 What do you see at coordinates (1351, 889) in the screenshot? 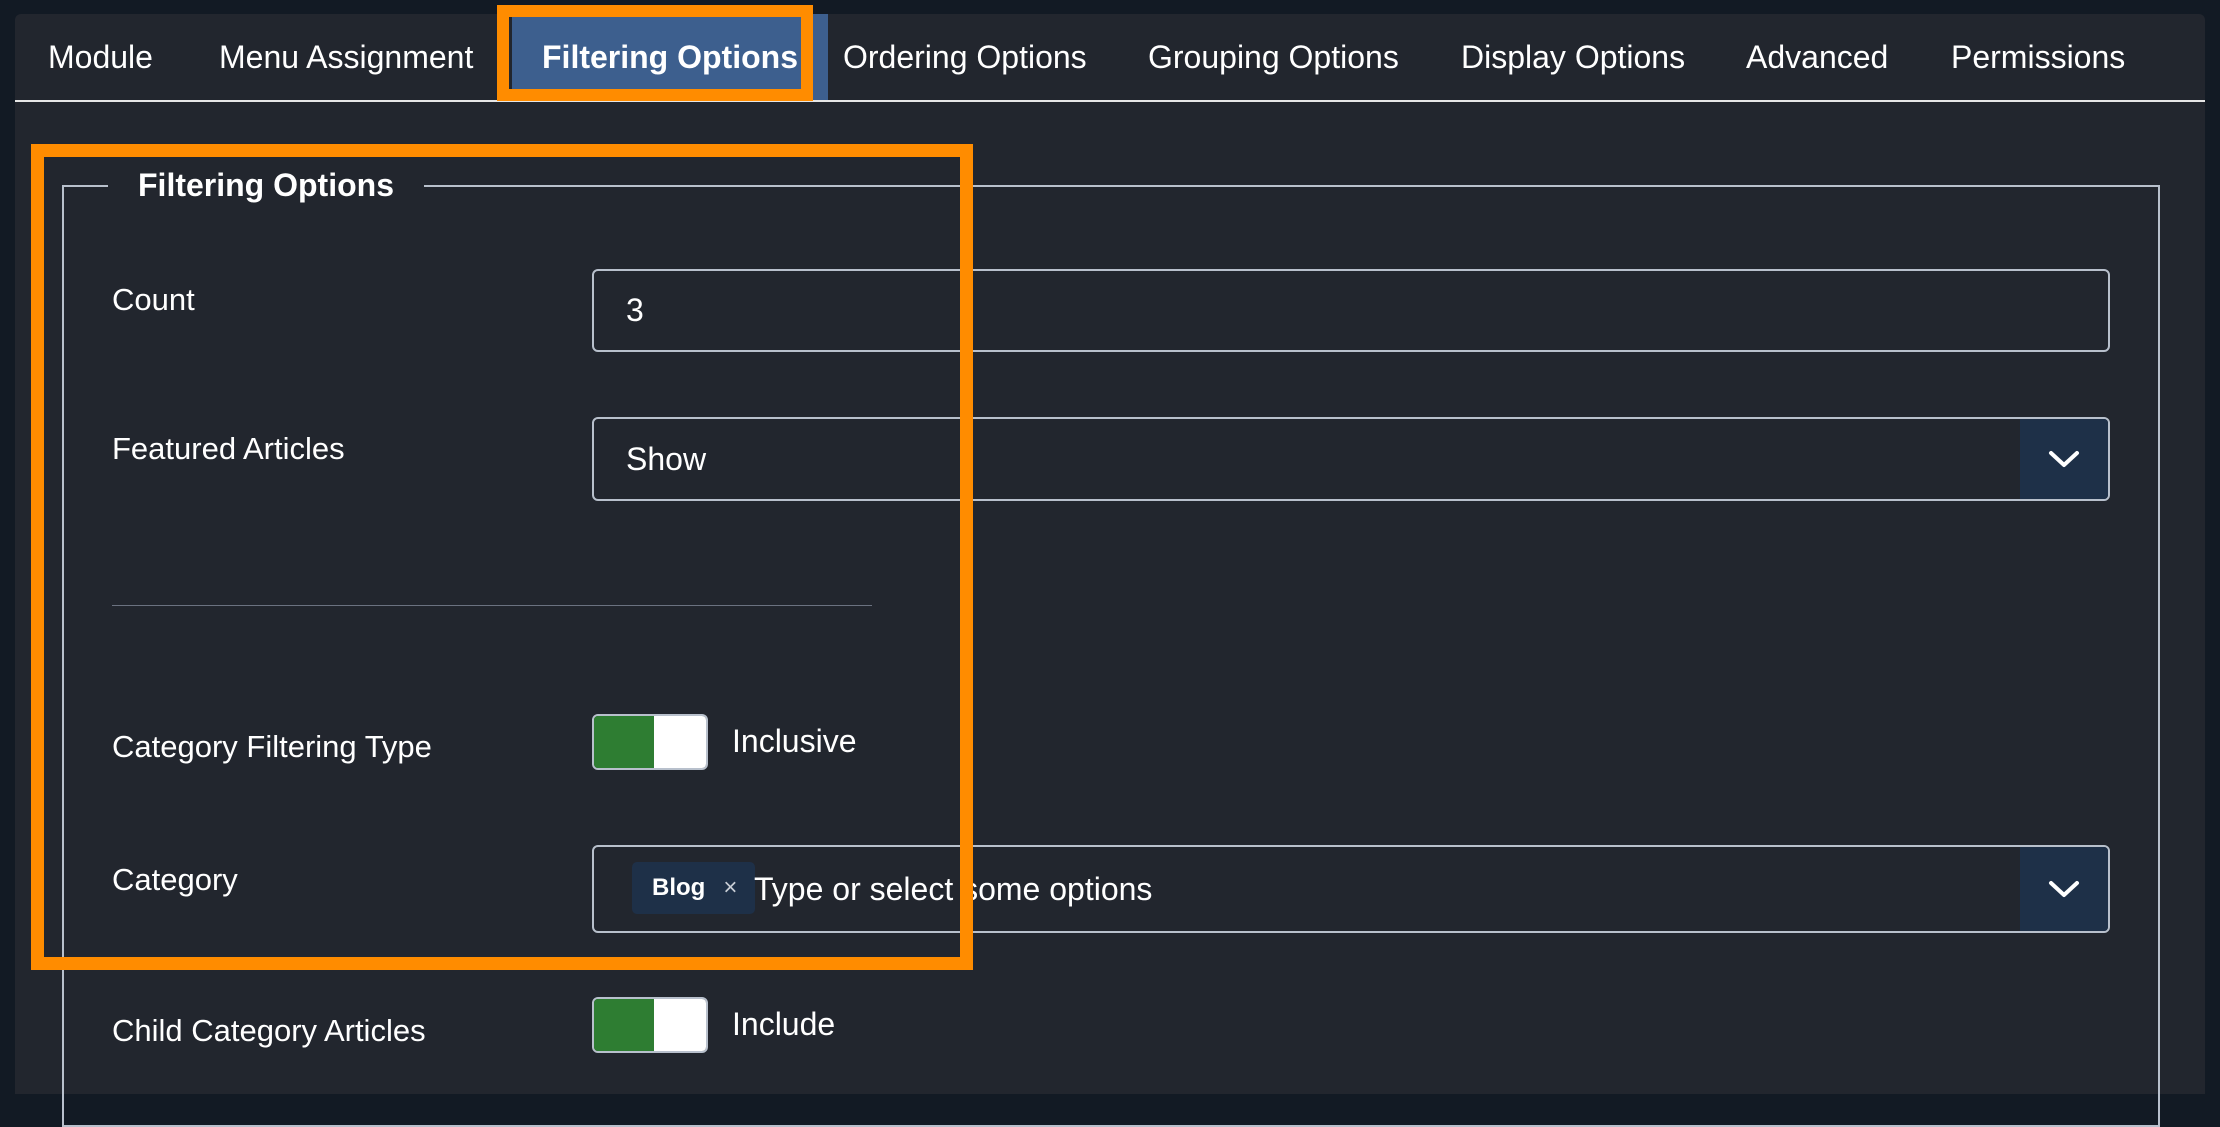
I see `category-multiselect: Blog × Type or select some options` at bounding box center [1351, 889].